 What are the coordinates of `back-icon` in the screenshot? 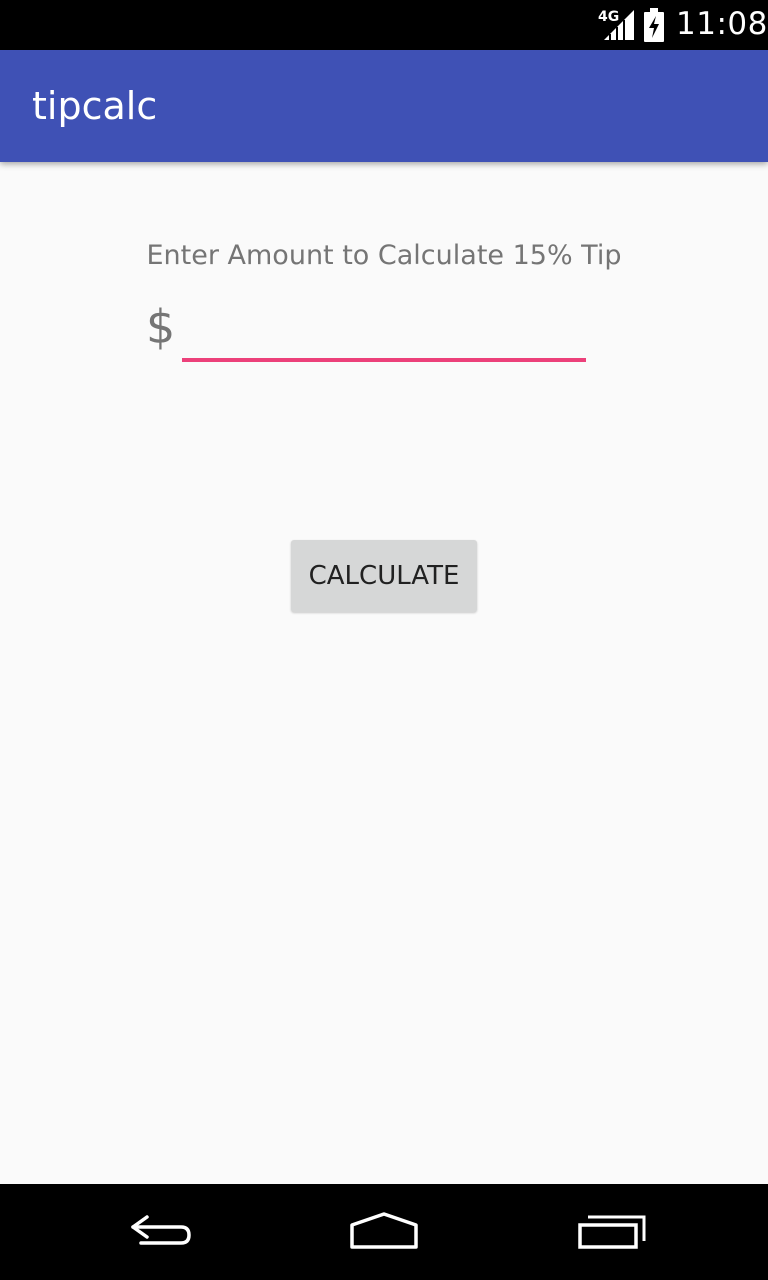 It's located at (160, 1231).